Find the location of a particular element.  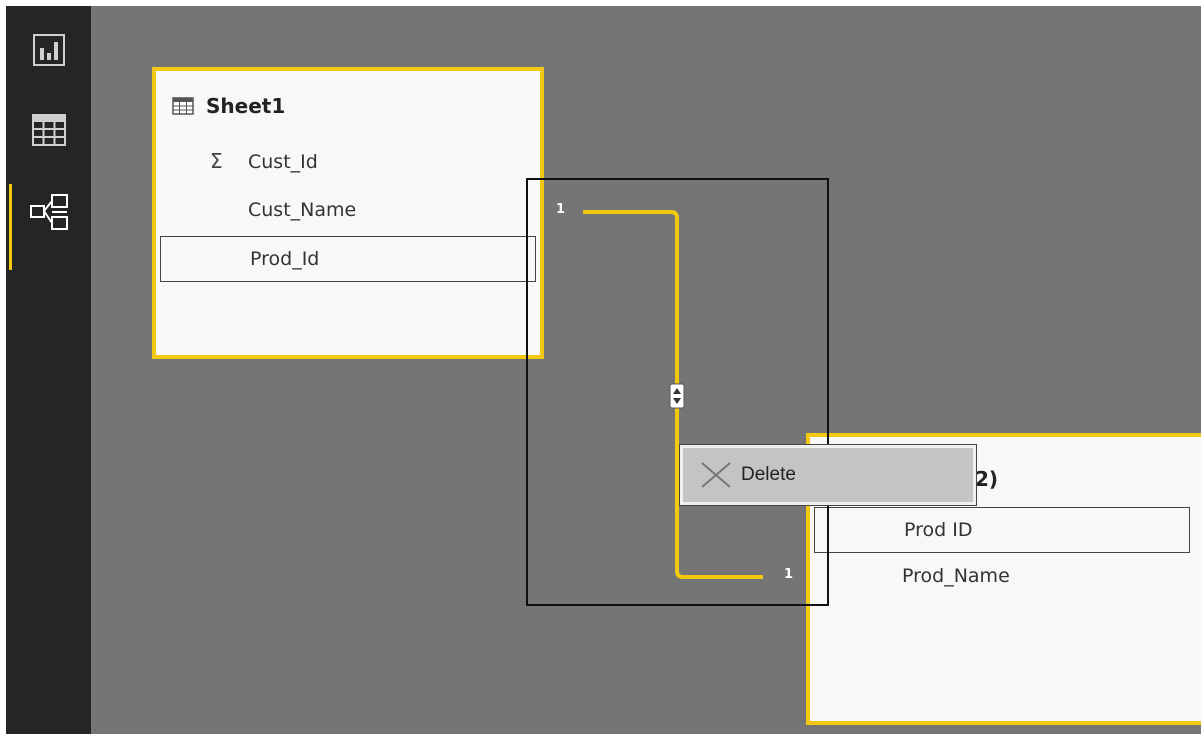

delete-label: Delete is located at coordinates (768, 474).